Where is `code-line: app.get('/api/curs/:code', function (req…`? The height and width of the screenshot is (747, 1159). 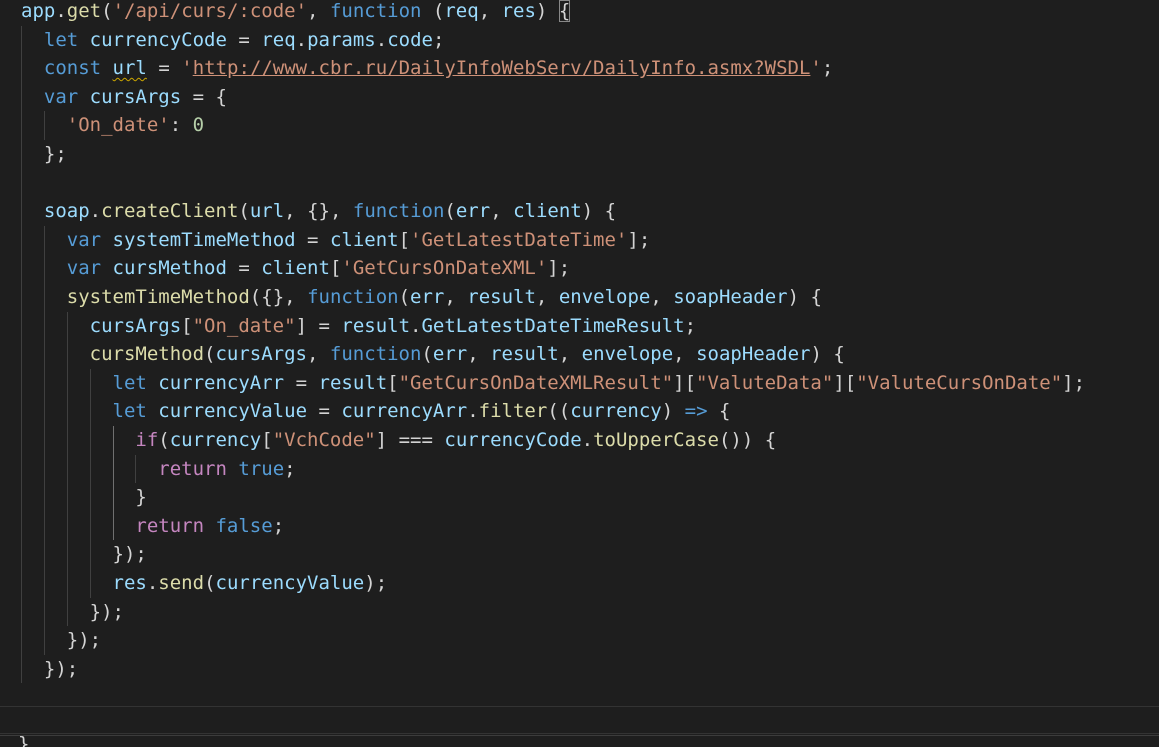 code-line: app.get('/api/curs/:code', function (req… is located at coordinates (296, 13).